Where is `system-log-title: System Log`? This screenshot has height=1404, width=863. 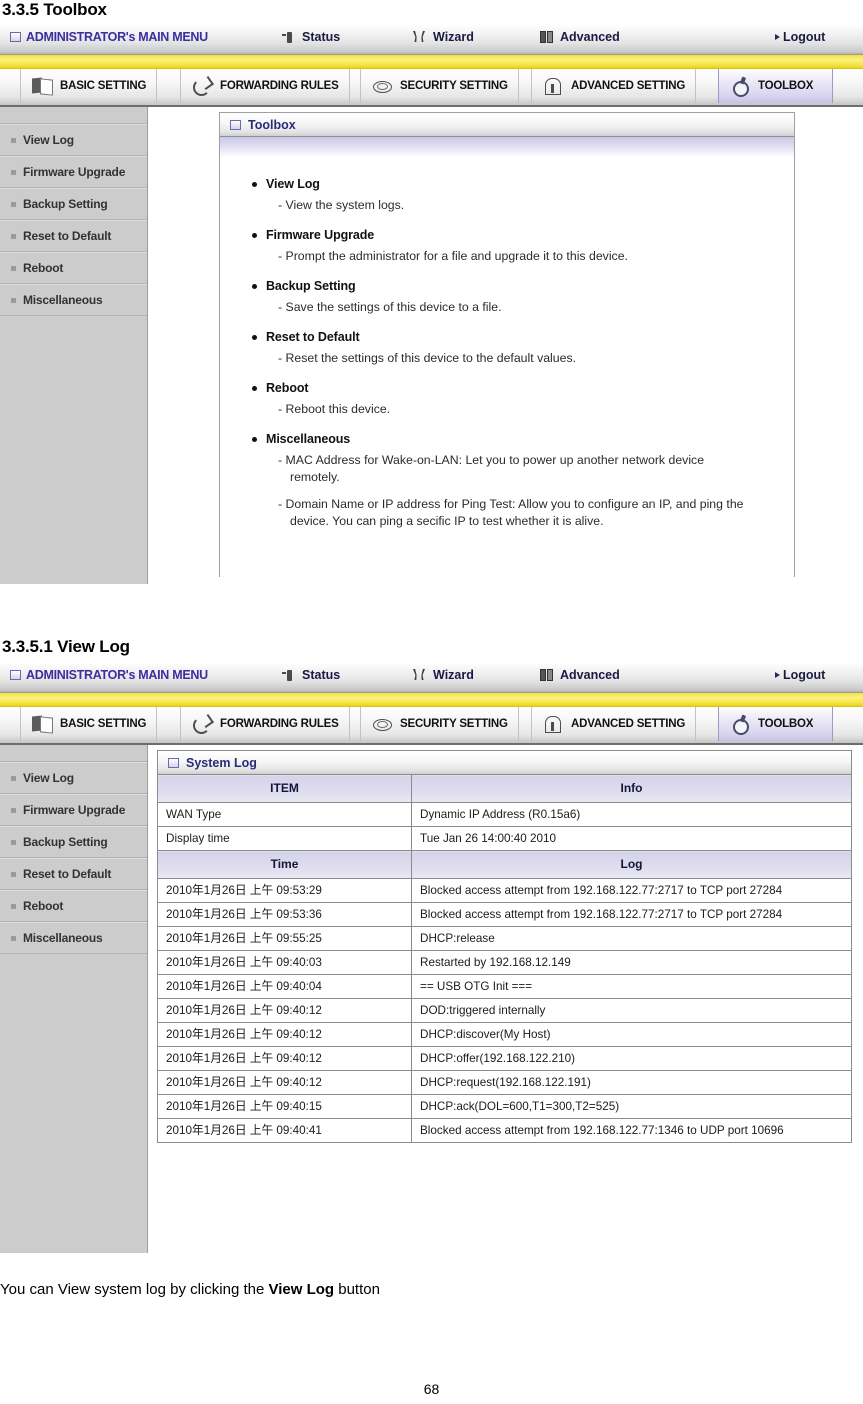
system-log-title: System Log is located at coordinates (221, 762).